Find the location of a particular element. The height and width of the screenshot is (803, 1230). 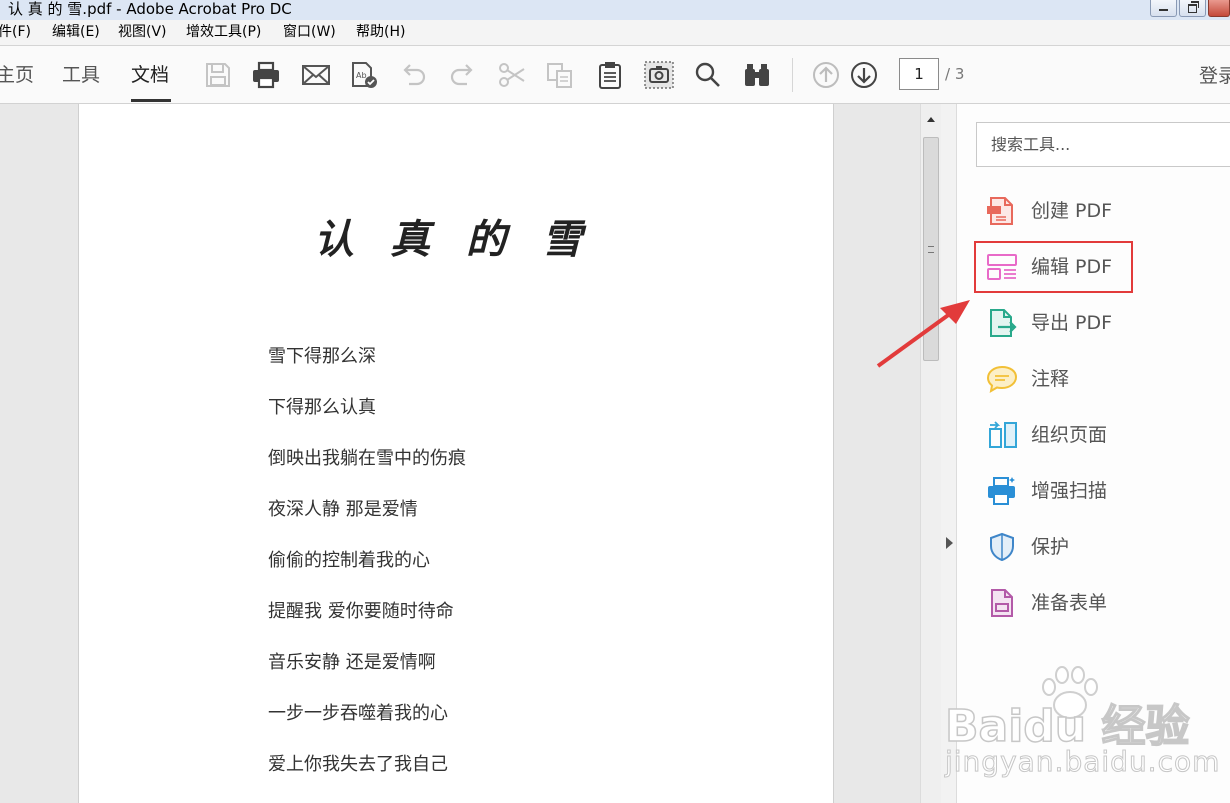

watermark: Baidu 经验 jingyan.baidu.com is located at coordinates (1080, 725).